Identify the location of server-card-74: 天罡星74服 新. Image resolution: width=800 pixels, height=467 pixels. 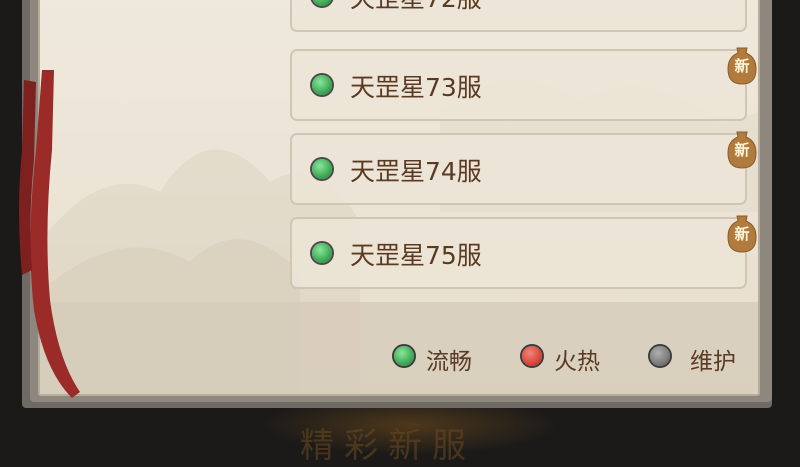
(523, 168).